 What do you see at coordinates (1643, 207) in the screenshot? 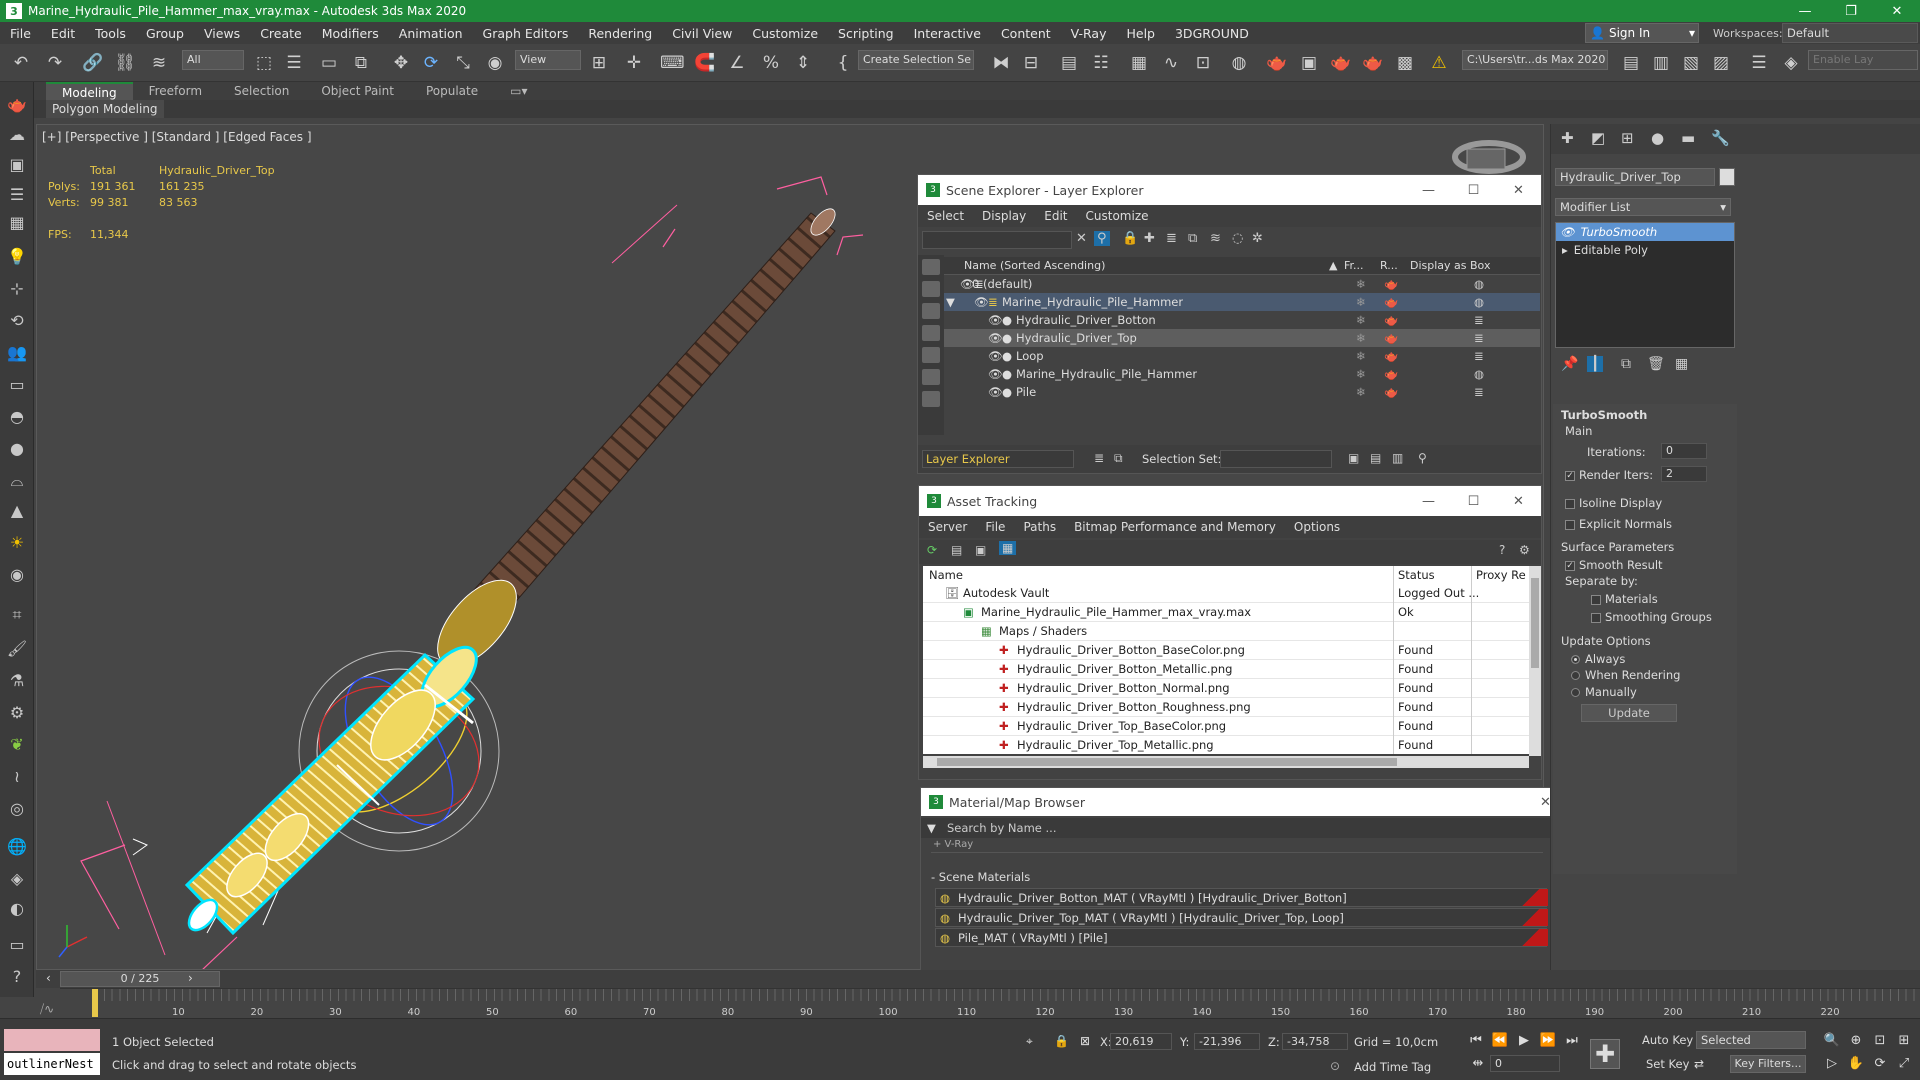
I see `modifier-list-dropdown: Modifier List ▾` at bounding box center [1643, 207].